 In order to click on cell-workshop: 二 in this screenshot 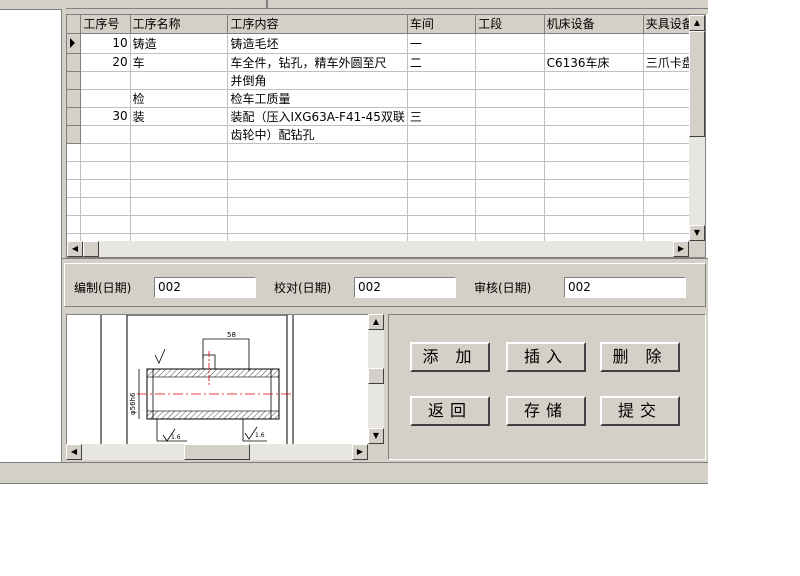, I will do `click(442, 62)`.